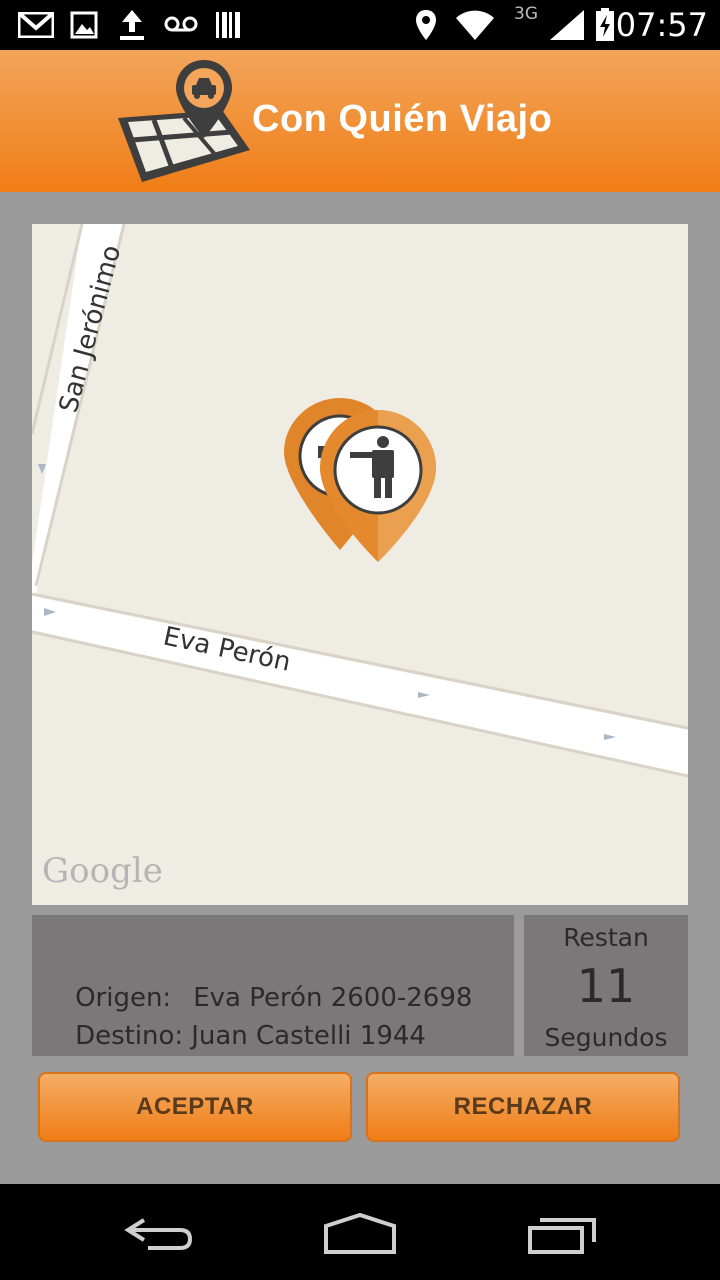 The height and width of the screenshot is (1280, 720). I want to click on gmail-icon, so click(36, 25).